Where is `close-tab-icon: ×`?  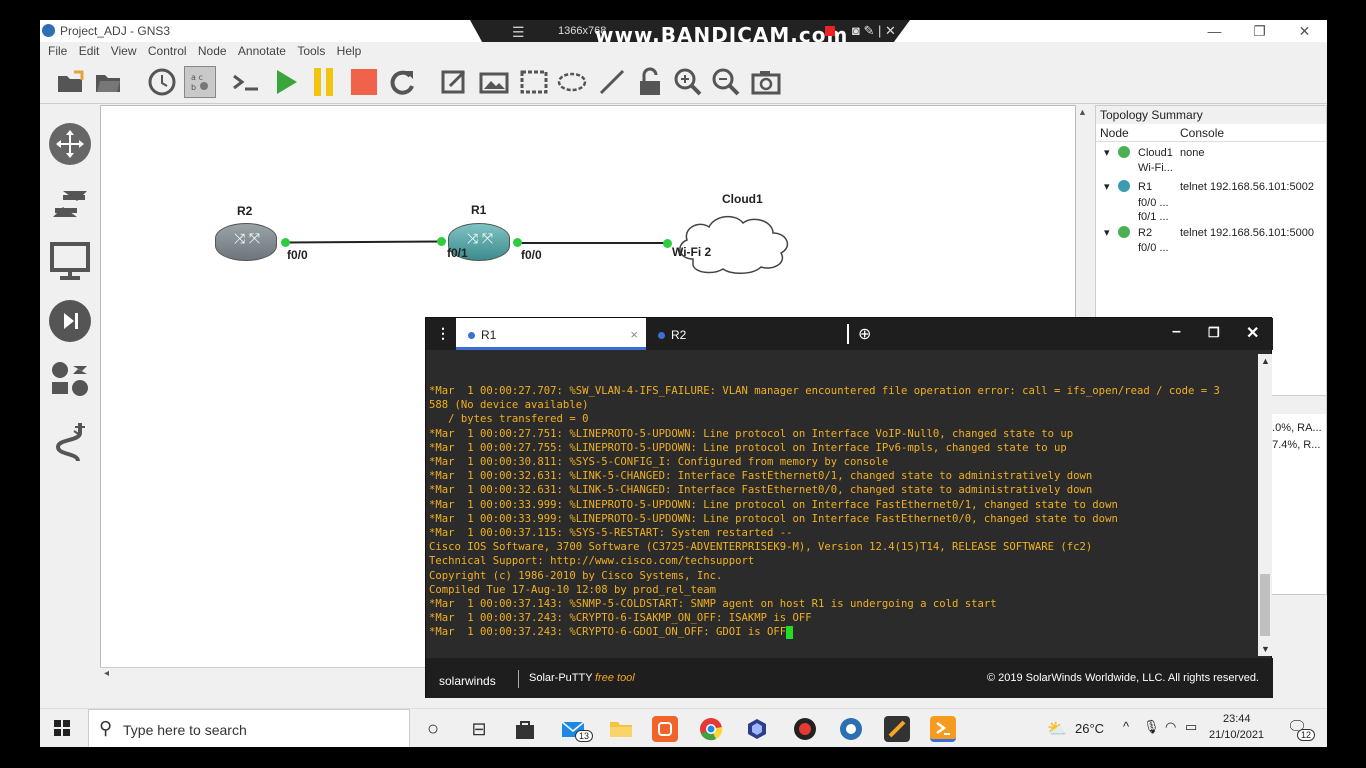 close-tab-icon: × is located at coordinates (634, 334).